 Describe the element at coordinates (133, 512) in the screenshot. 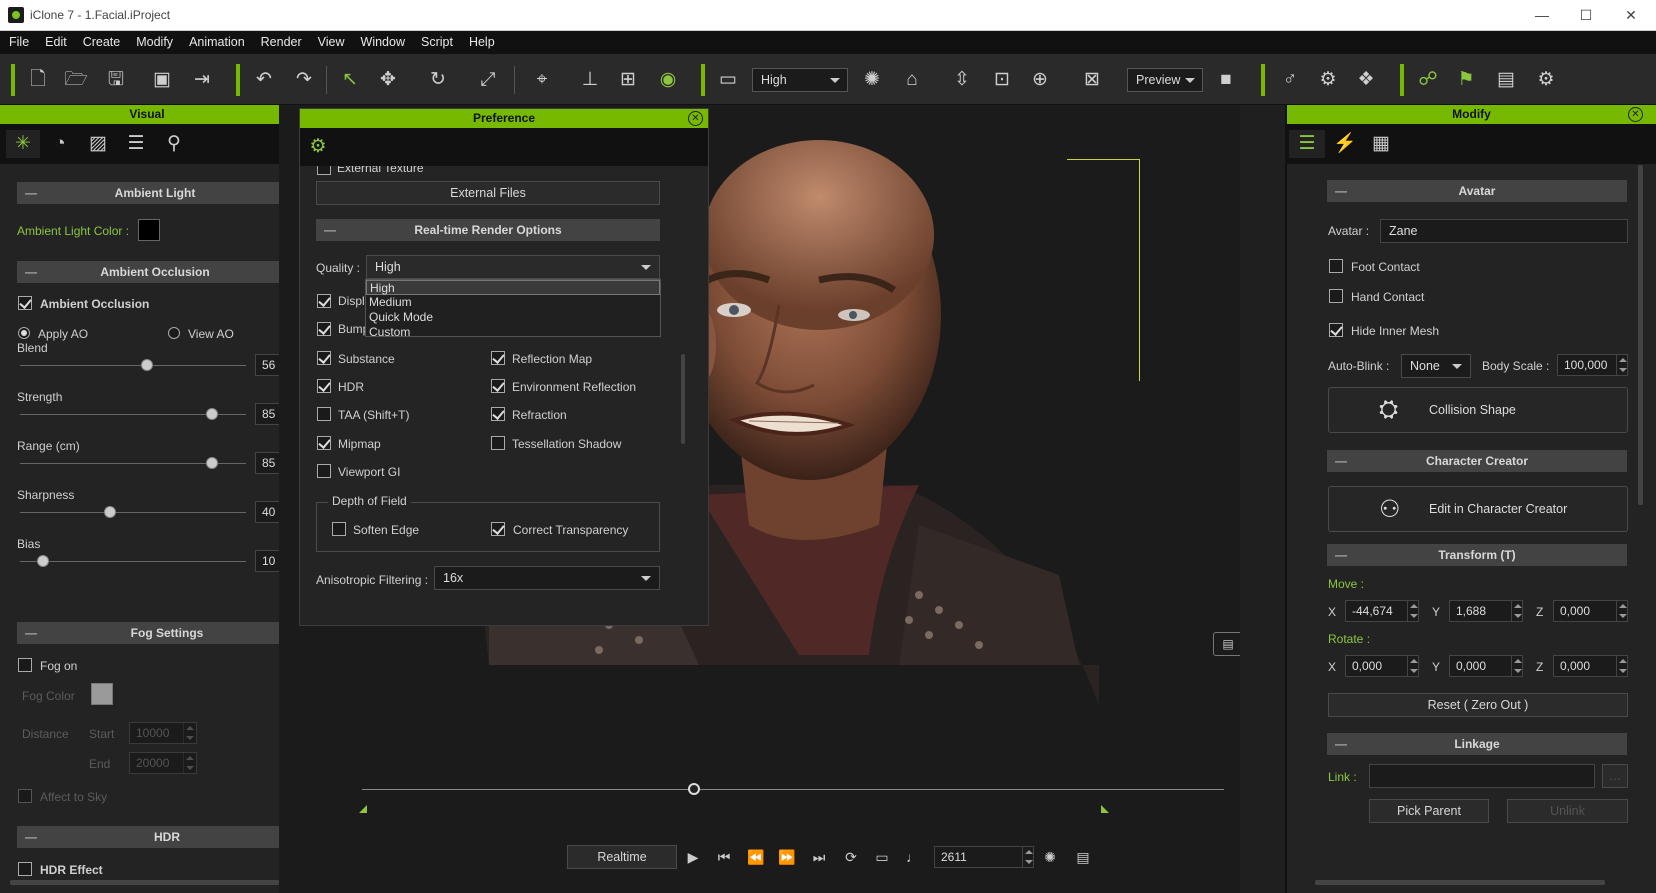

I see `sharpness-slider-track` at that location.